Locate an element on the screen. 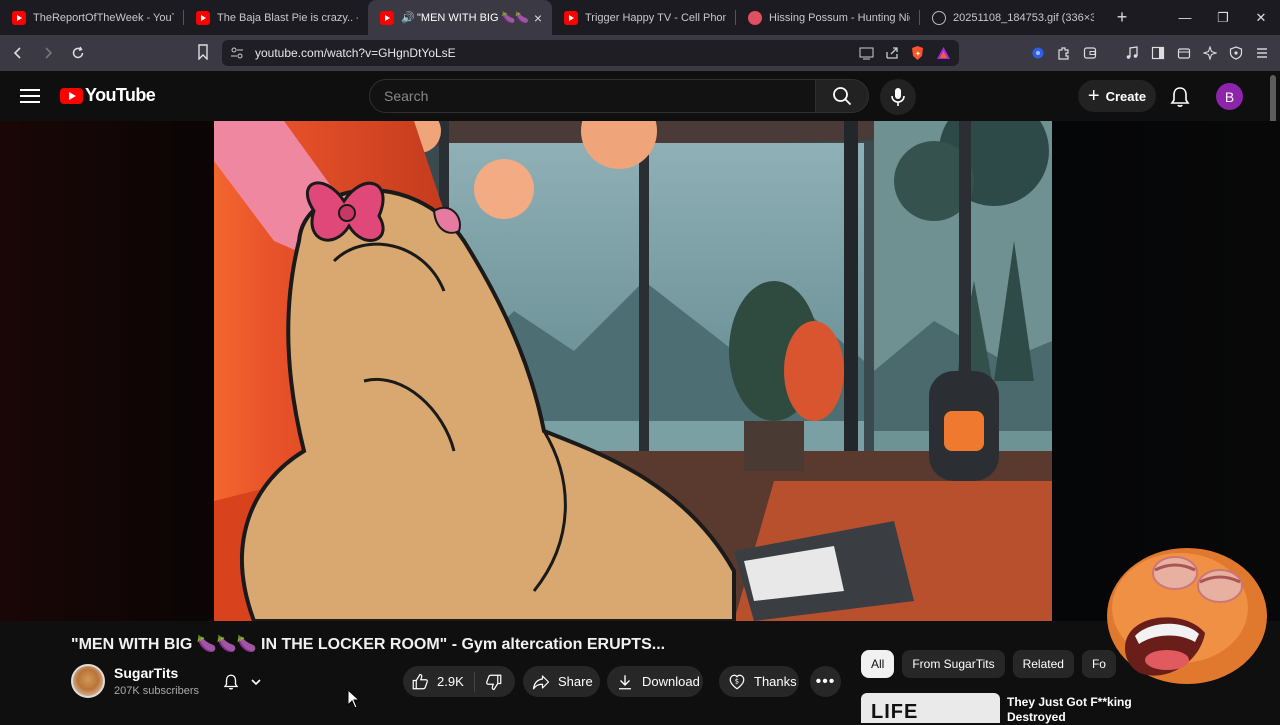 This screenshot has width=1280, height=725. tab-title: Hissing Possum - Hunting Nigg is located at coordinates (839, 17).